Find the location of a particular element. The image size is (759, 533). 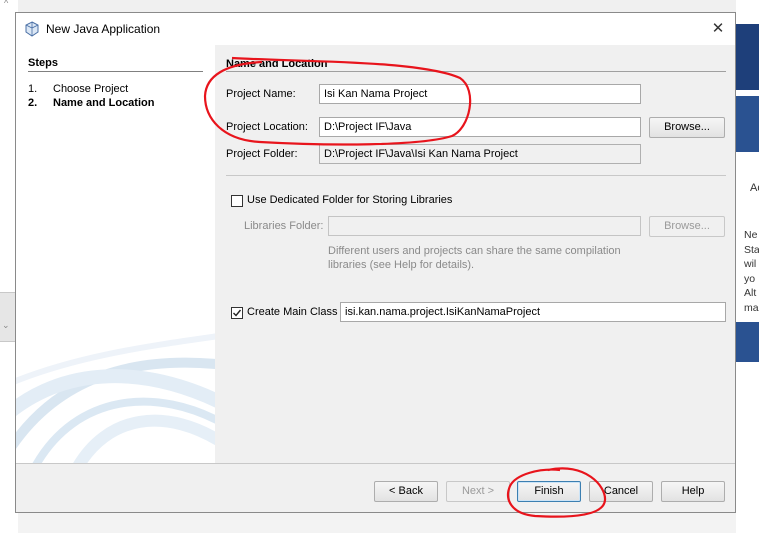

help-button: Help is located at coordinates (693, 491).